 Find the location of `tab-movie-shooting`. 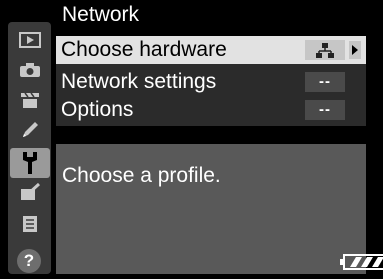

tab-movie-shooting is located at coordinates (30, 100).